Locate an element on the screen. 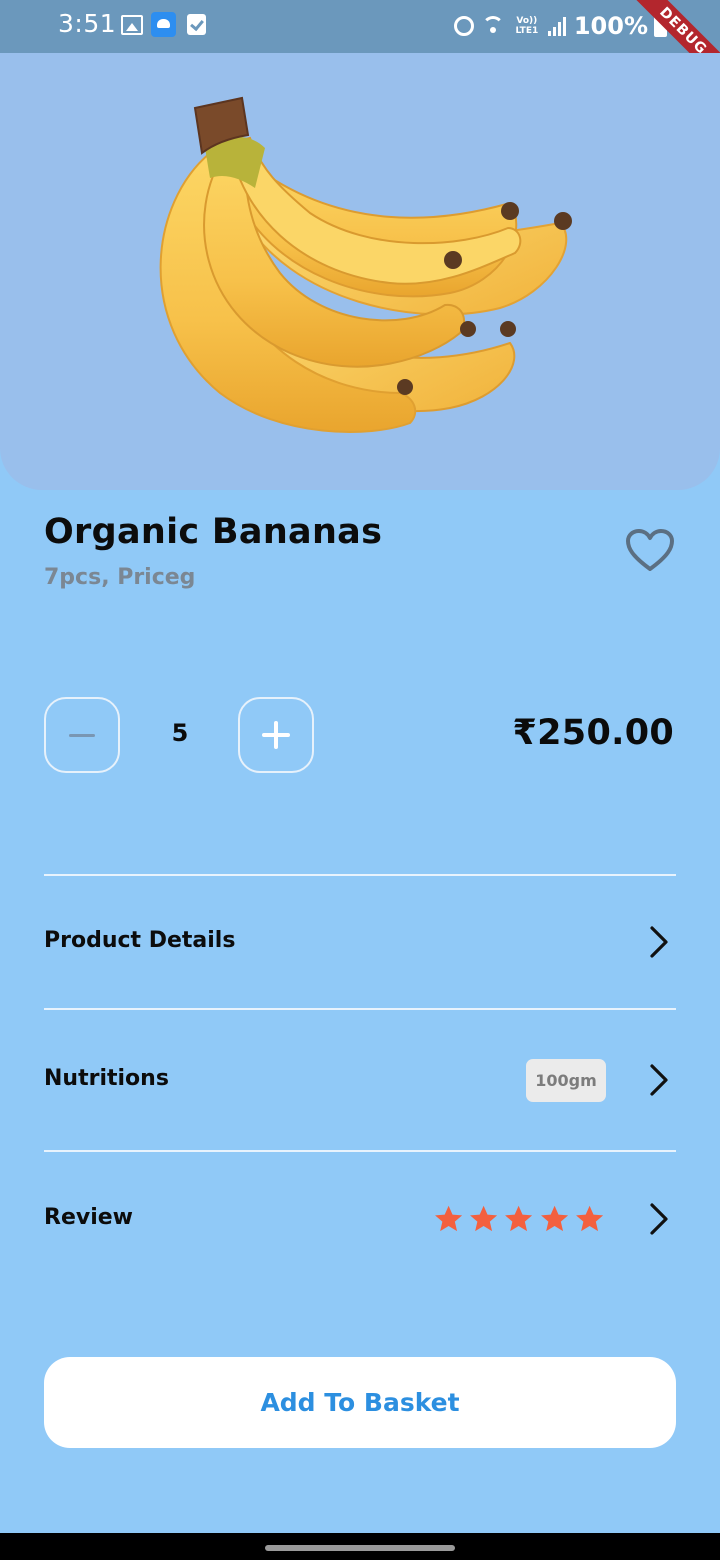 The width and height of the screenshot is (720, 1560). signal-icon is located at coordinates (556, 26).